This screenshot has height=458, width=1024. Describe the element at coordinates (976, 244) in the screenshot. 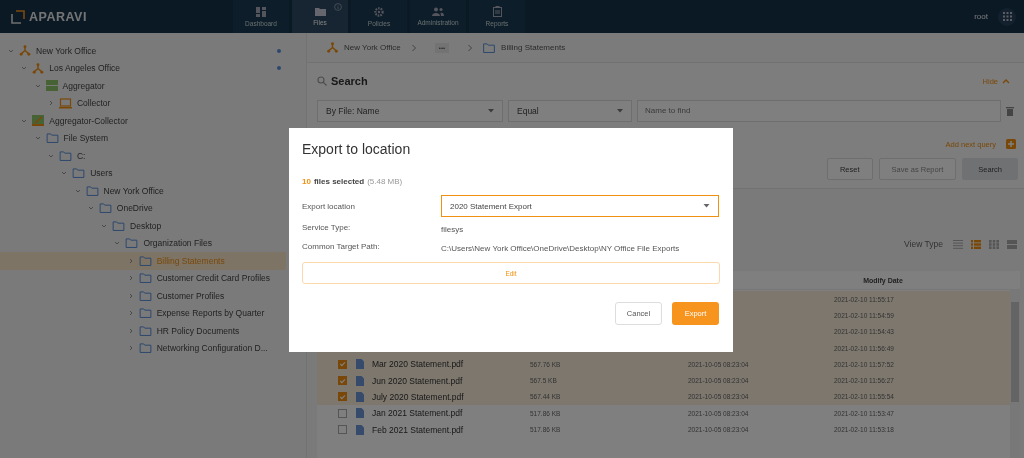

I see `detail-view-icon` at that location.